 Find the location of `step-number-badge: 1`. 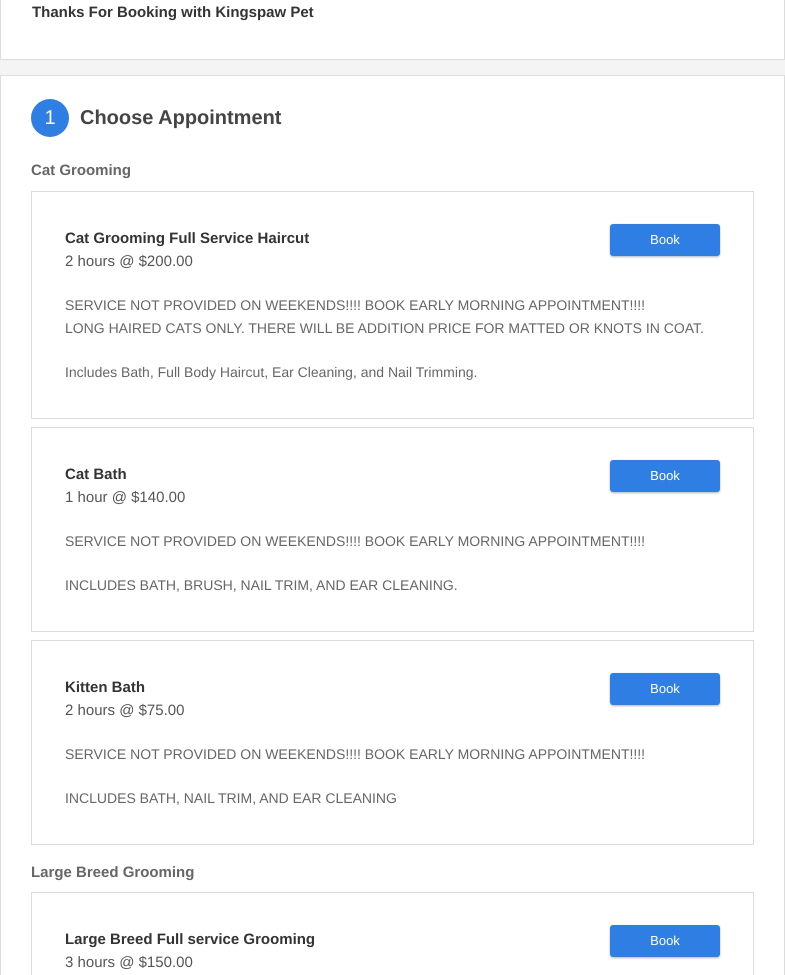

step-number-badge: 1 is located at coordinates (50, 118).